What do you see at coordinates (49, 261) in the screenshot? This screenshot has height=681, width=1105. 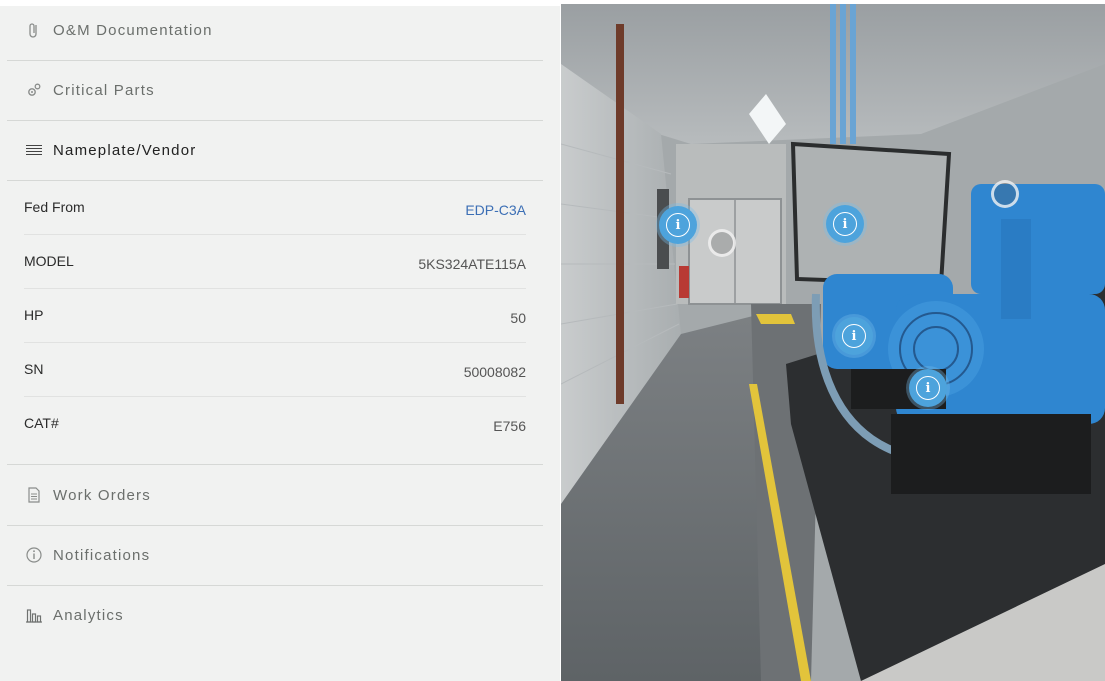 I see `detail-key: MODEL` at bounding box center [49, 261].